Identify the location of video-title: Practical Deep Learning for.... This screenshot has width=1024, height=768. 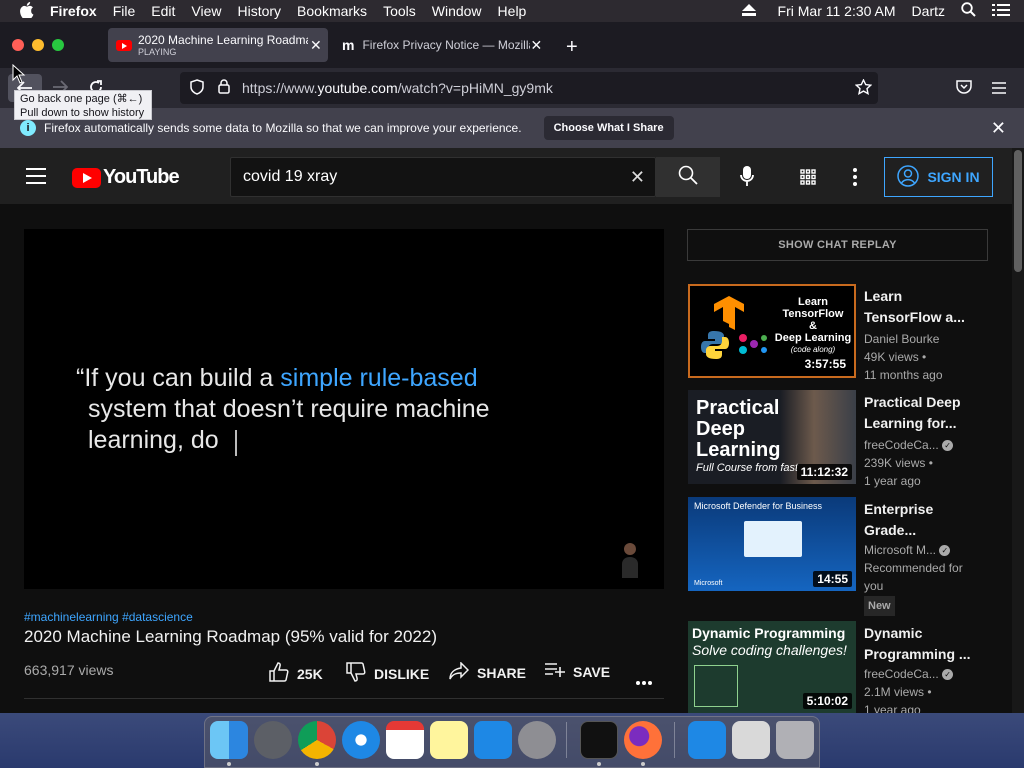
(919, 413).